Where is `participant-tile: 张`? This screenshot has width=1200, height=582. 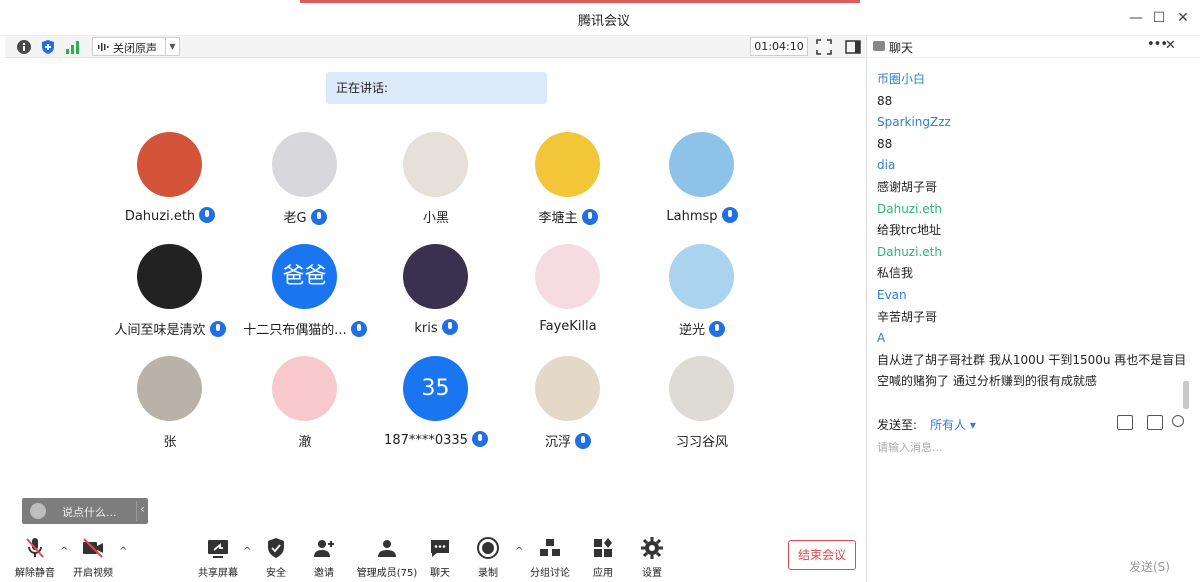
participant-tile: 张 is located at coordinates (170, 406).